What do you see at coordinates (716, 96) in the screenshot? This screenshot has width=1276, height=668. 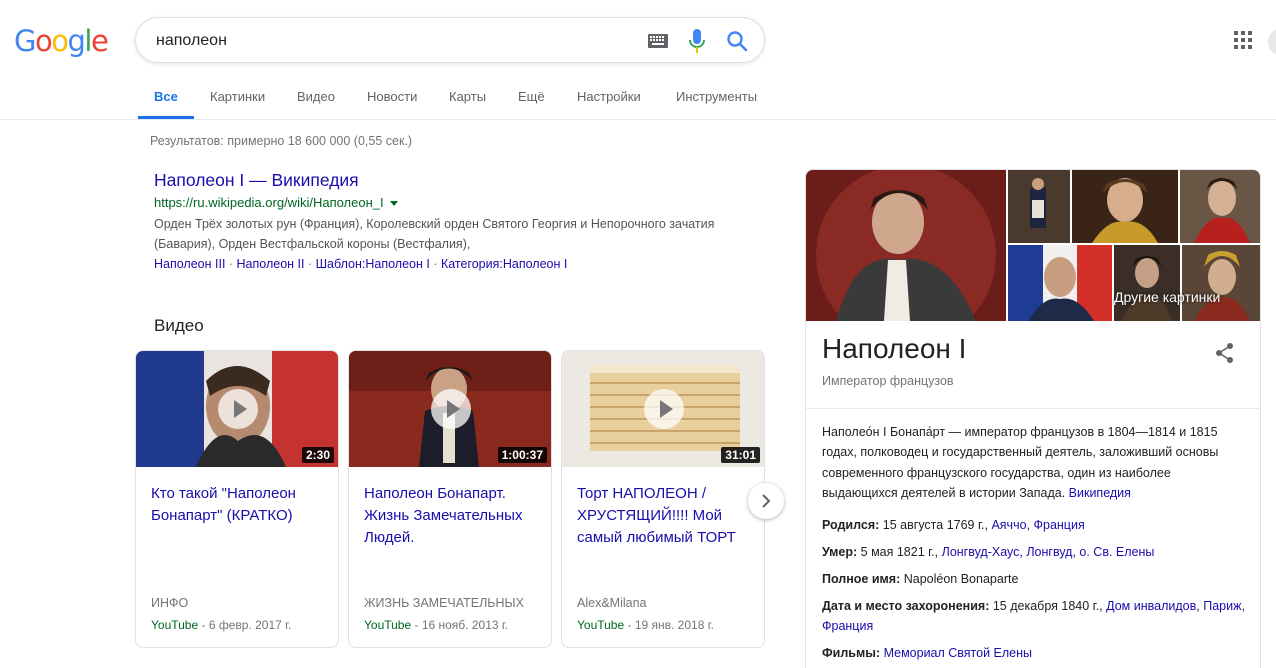 I see `tab-tools: Инструменты` at bounding box center [716, 96].